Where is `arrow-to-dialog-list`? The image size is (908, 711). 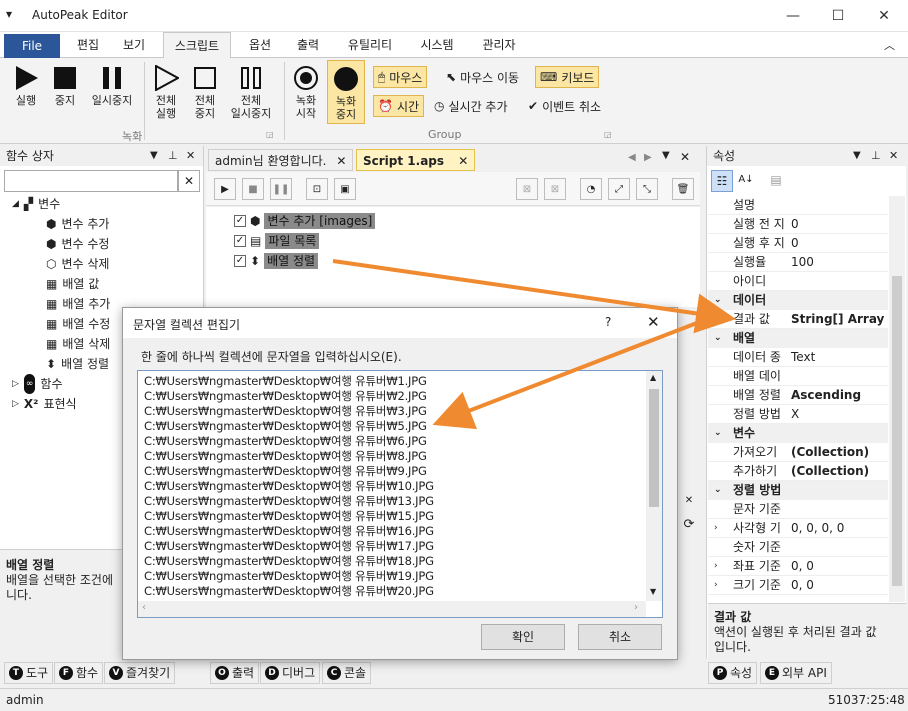 arrow-to-dialog-list is located at coordinates (567, 374).